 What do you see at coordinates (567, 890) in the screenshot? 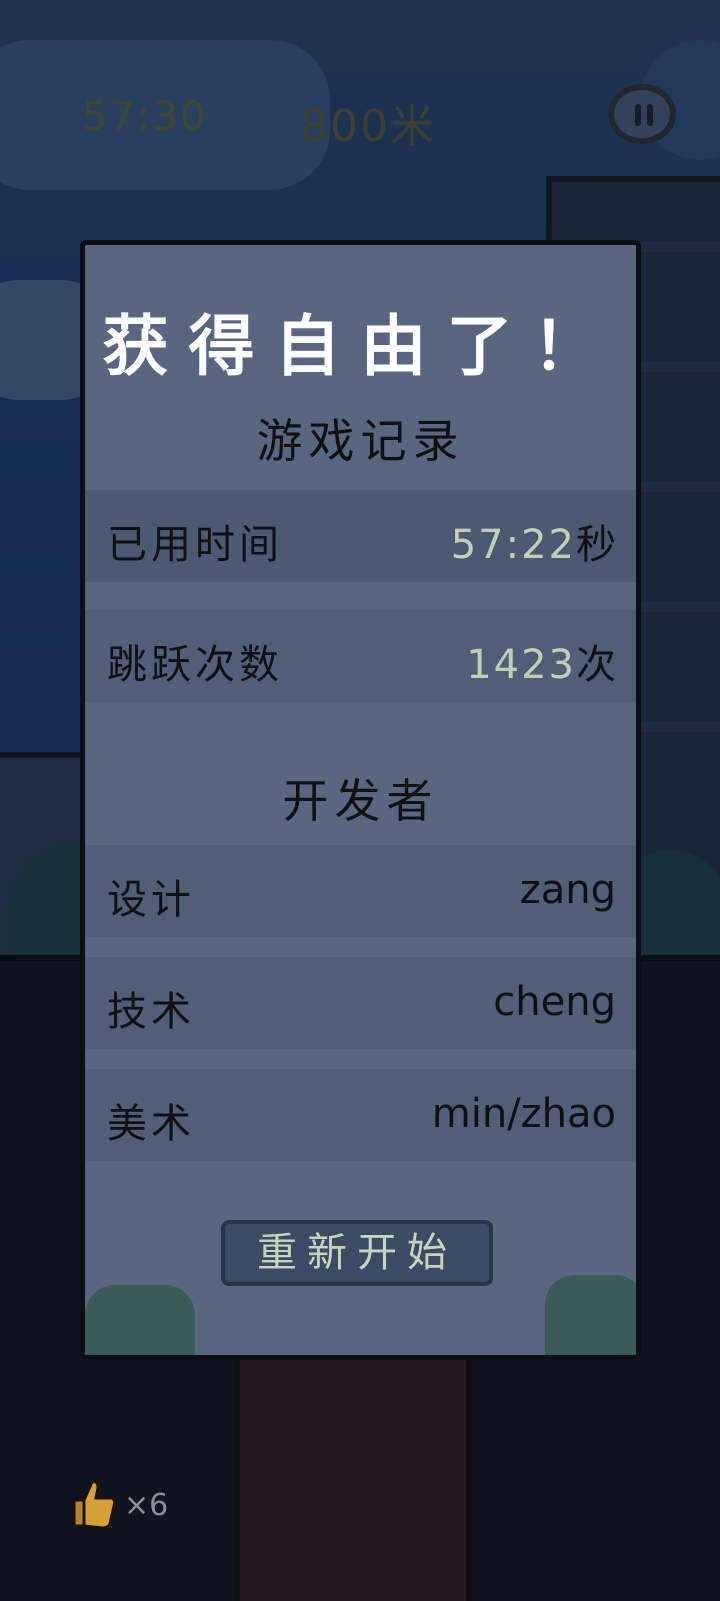
I see `credit-name: zang` at bounding box center [567, 890].